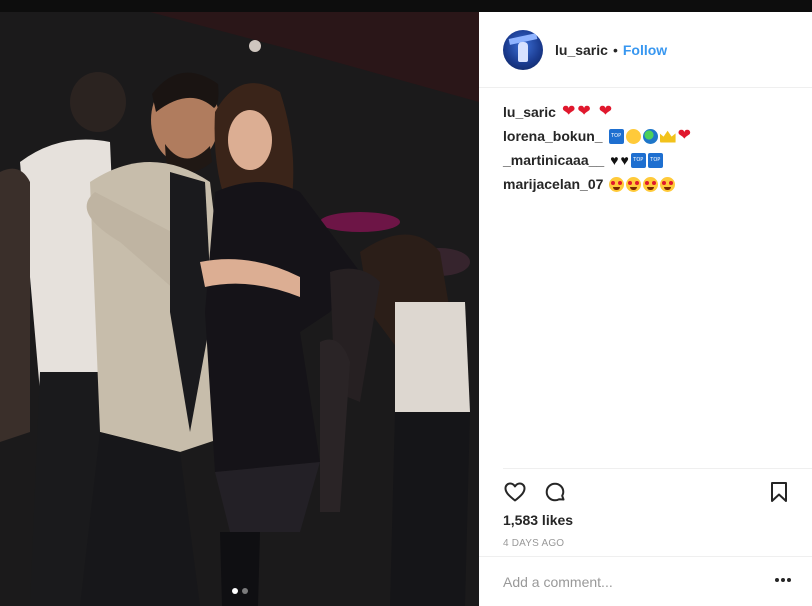 This screenshot has height=606, width=812. Describe the element at coordinates (239, 591) in the screenshot. I see `carousel-indicator` at that location.